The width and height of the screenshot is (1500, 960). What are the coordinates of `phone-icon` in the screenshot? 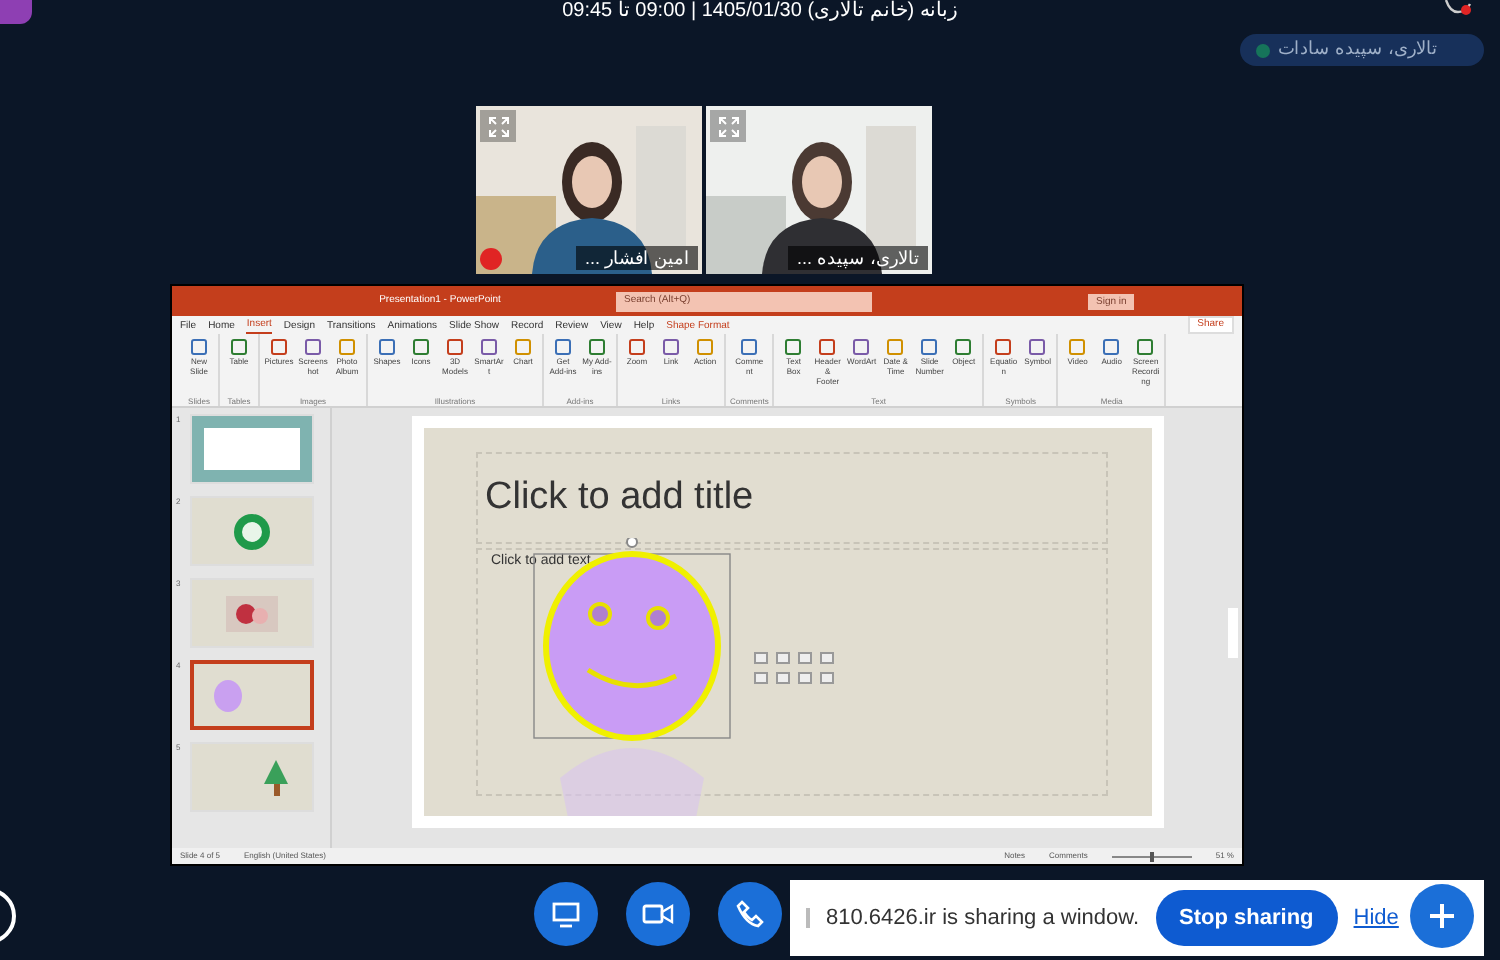 It's located at (750, 914).